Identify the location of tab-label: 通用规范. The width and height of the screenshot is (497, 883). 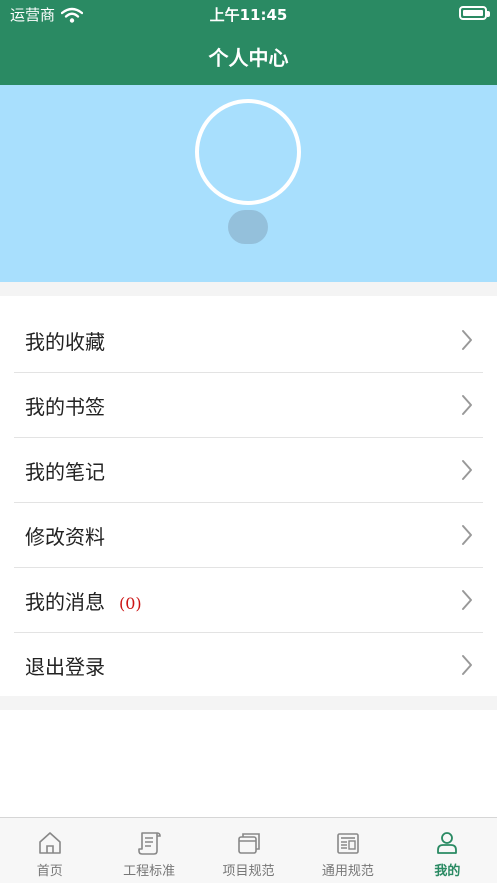
(347, 871).